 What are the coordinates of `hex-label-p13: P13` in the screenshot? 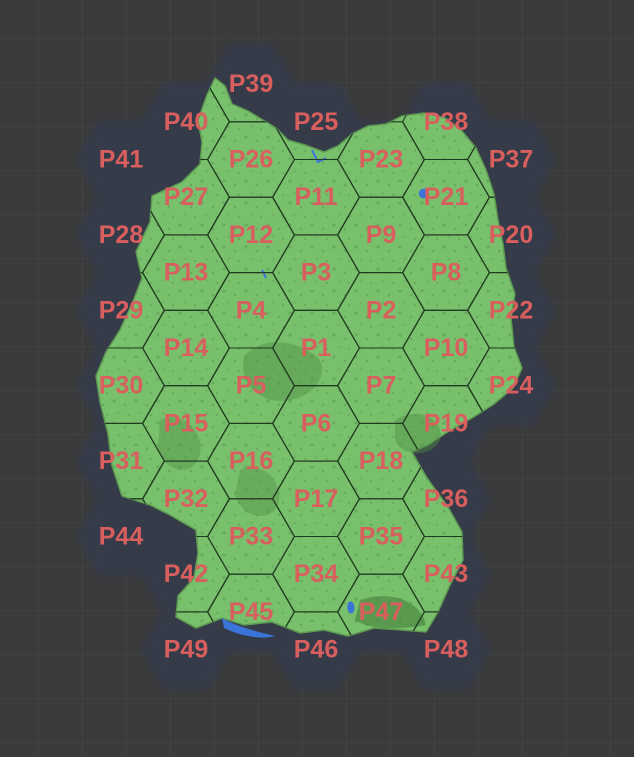 It's located at (186, 273).